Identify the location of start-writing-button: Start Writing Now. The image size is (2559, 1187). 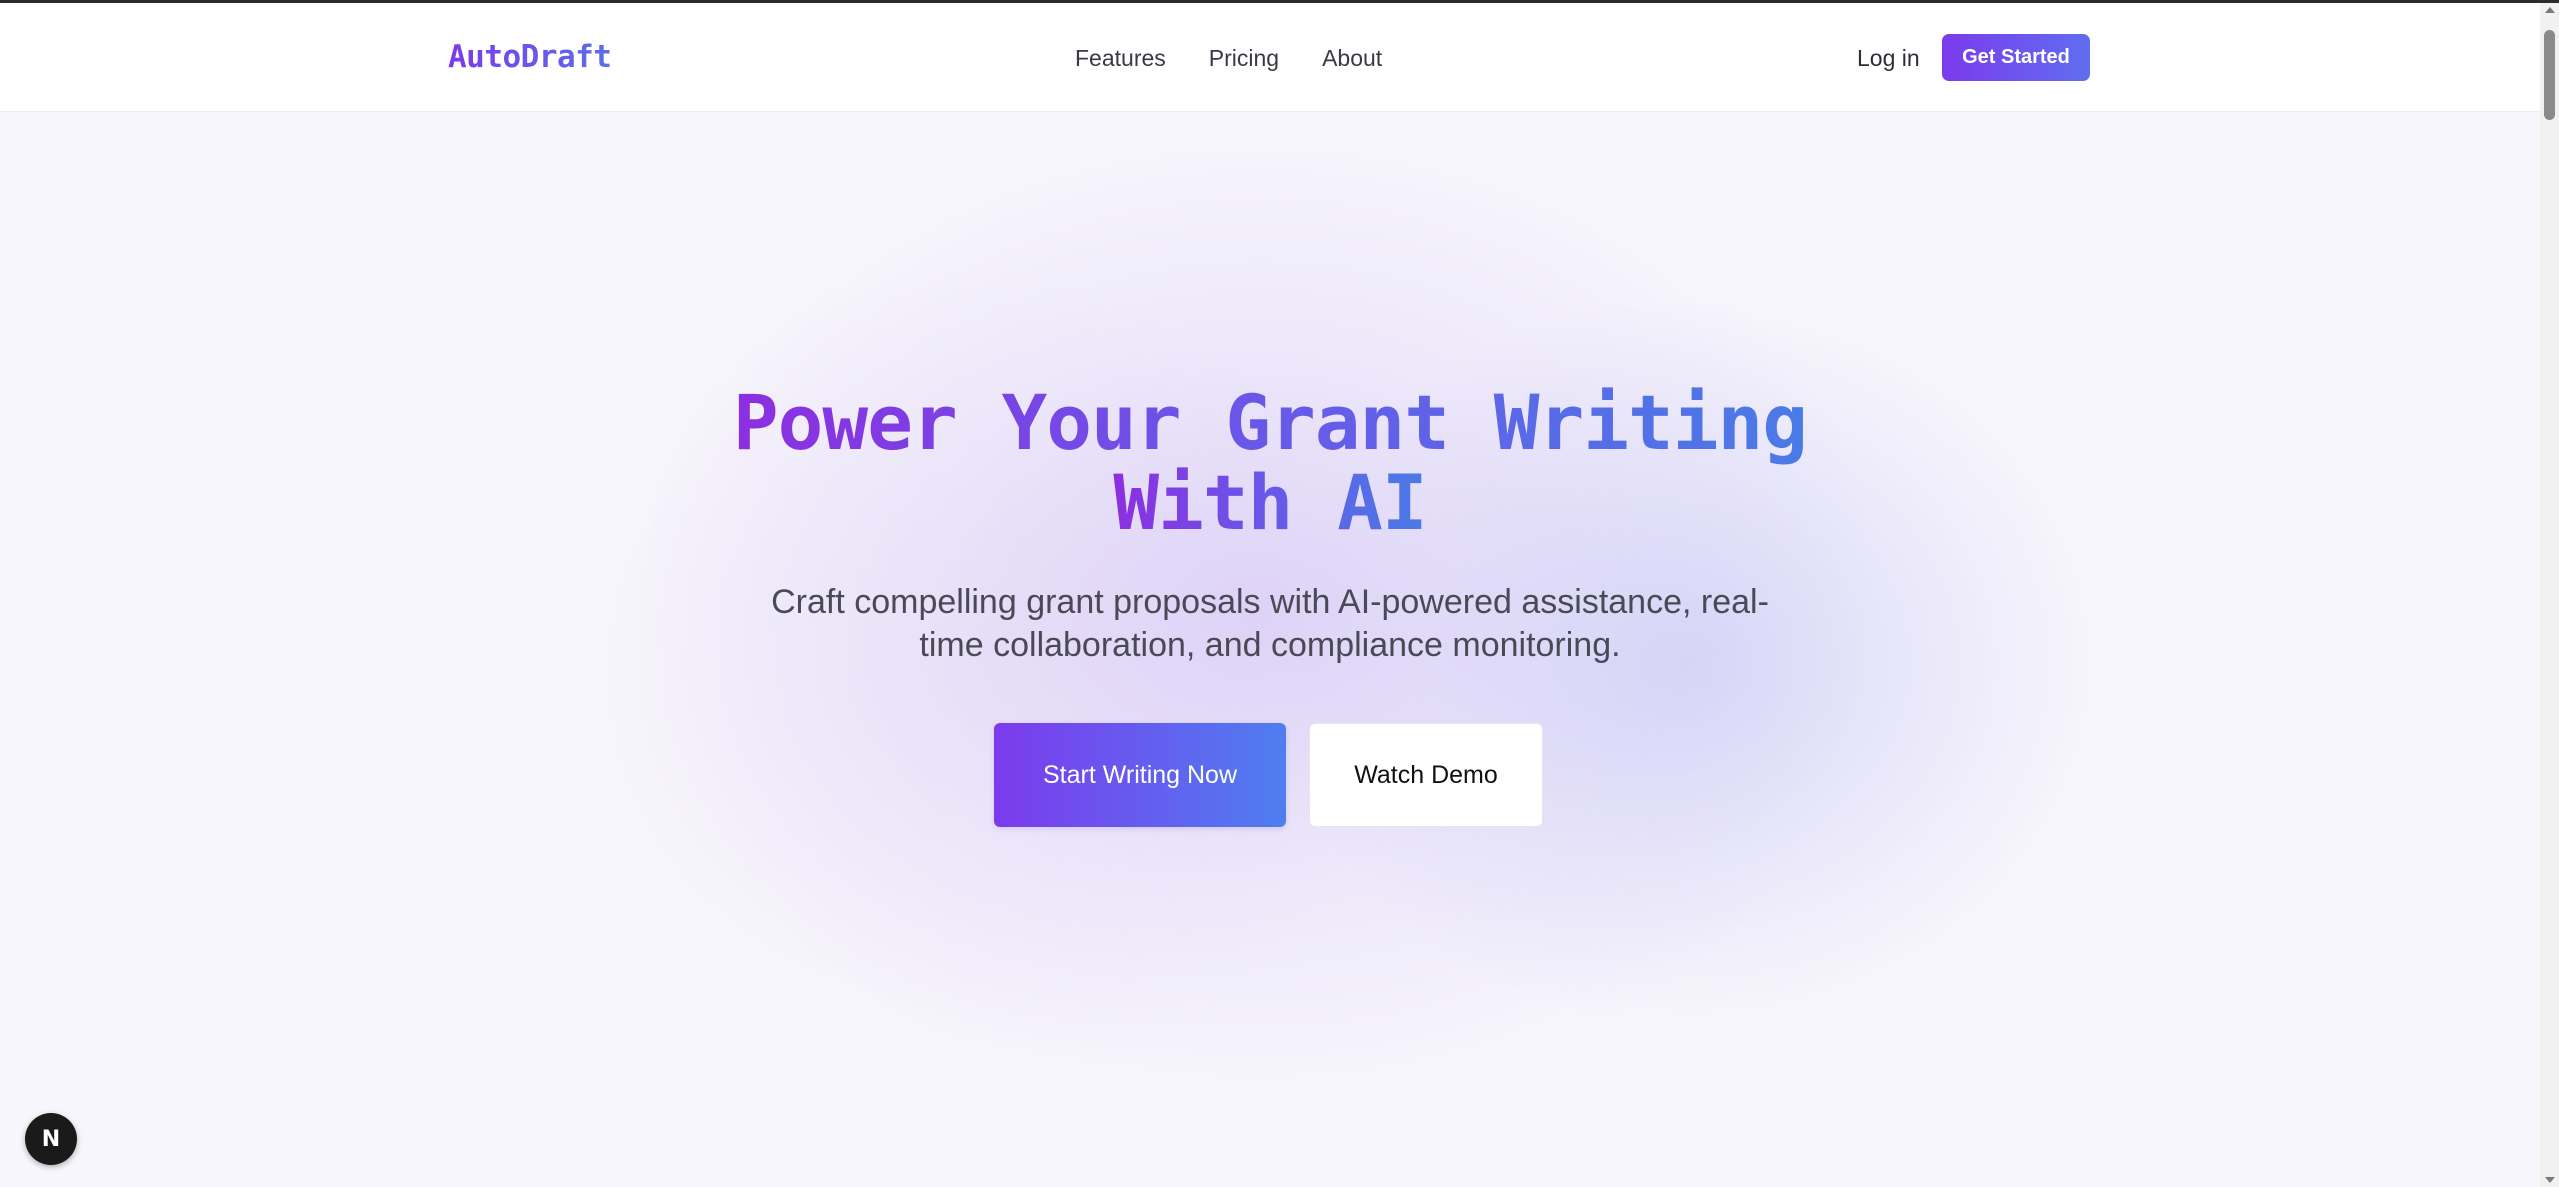
(1140, 775).